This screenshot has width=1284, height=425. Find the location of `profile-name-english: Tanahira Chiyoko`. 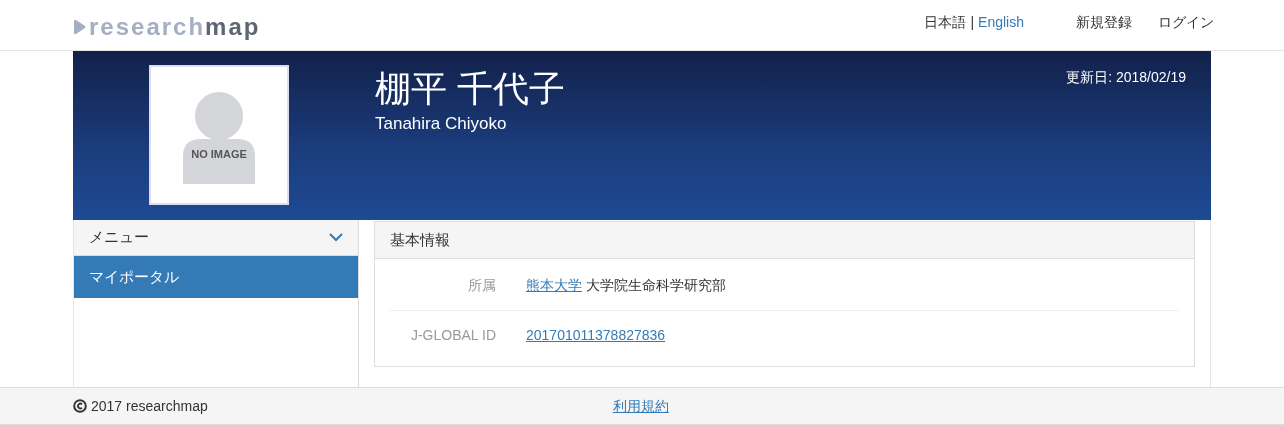

profile-name-english: Tanahira Chiyoko is located at coordinates (441, 124).